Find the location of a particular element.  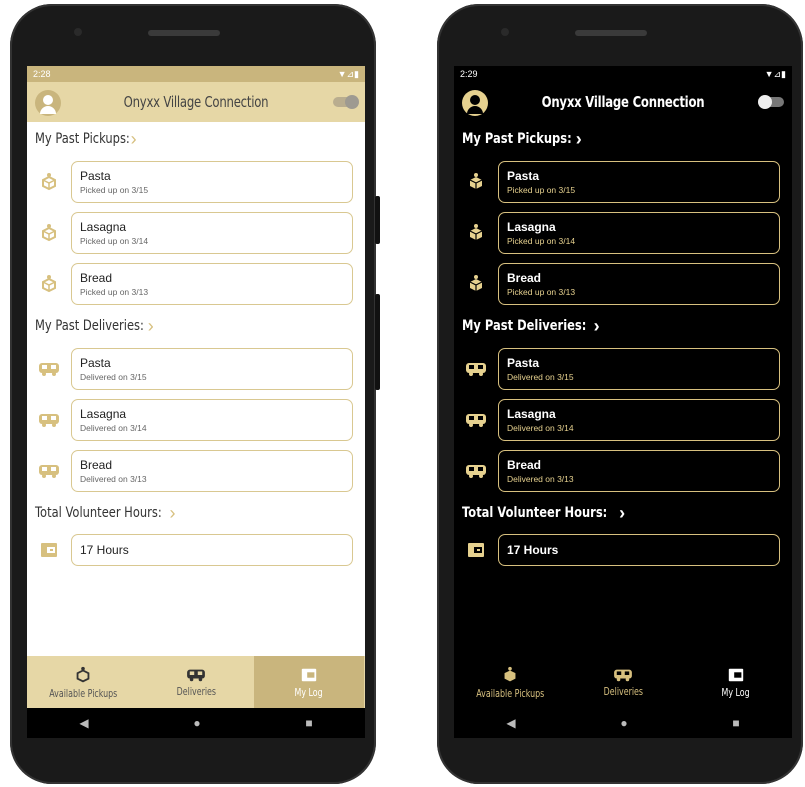

status-time: 2:28 is located at coordinates (42, 74).